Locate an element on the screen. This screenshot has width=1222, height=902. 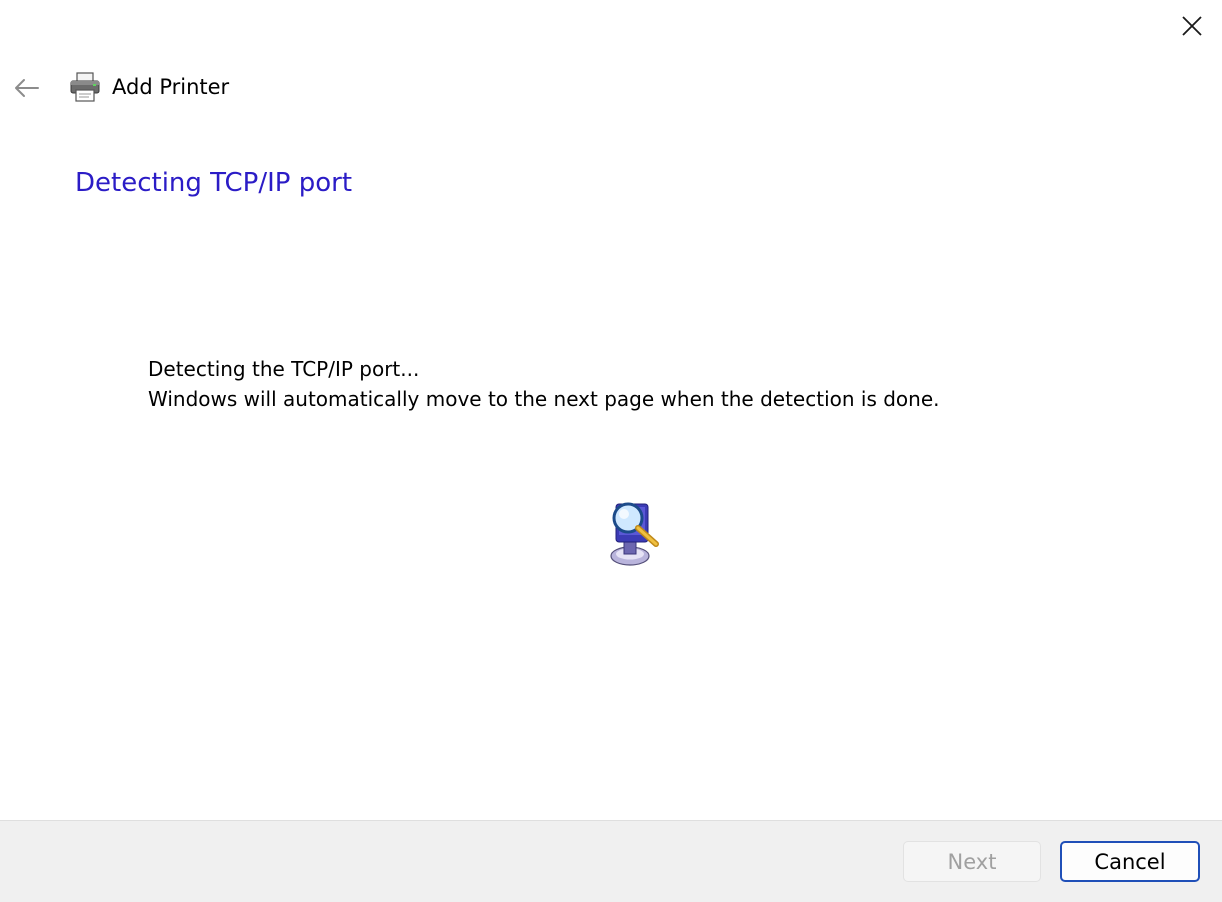
page-title: Detecting TCP/IP port is located at coordinates (214, 183).